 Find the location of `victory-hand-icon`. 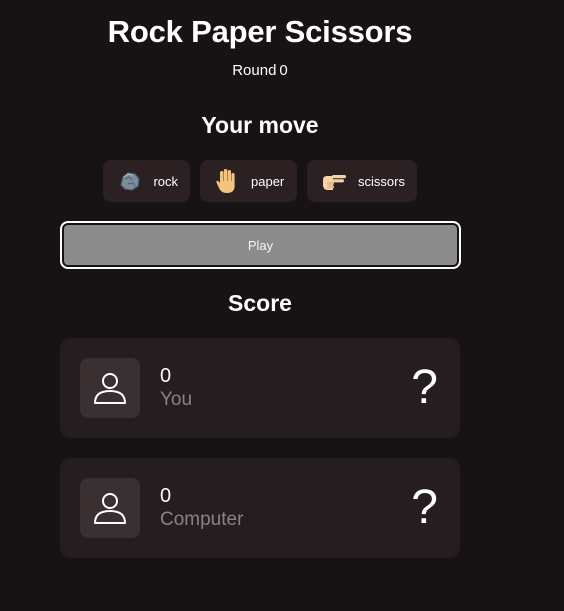

victory-hand-icon is located at coordinates (334, 181).